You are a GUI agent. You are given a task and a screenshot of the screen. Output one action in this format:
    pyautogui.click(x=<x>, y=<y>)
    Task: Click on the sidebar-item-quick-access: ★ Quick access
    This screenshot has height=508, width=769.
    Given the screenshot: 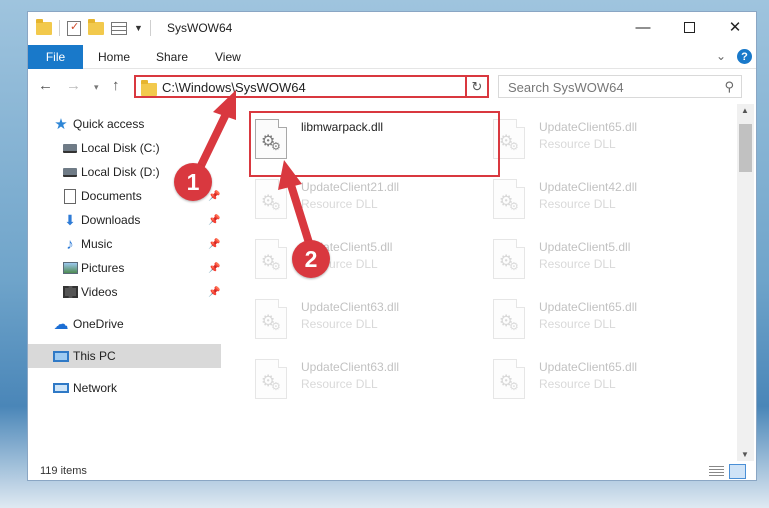 What is the action you would take?
    pyautogui.click(x=124, y=124)
    